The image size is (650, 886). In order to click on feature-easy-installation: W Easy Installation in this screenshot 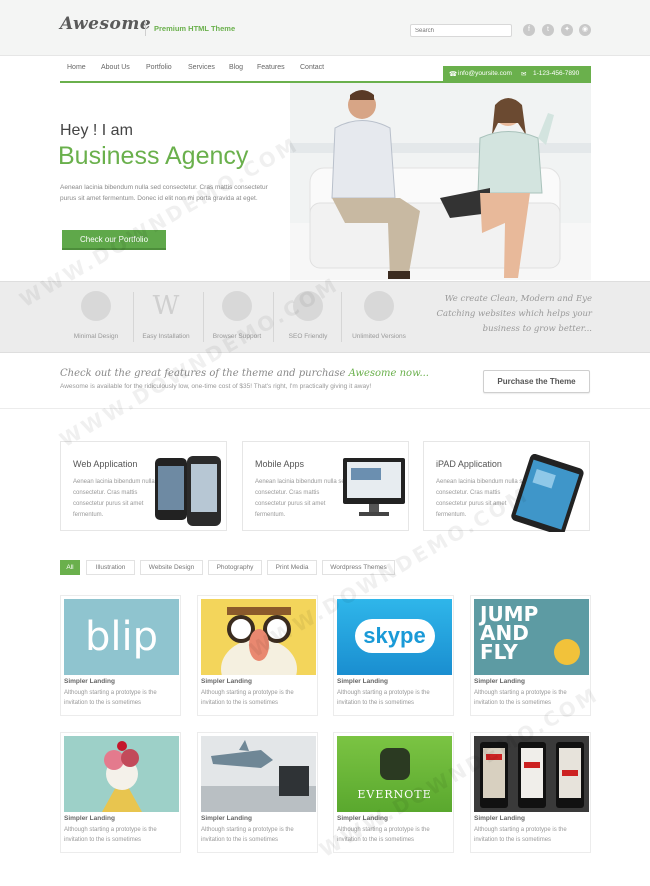, I will do `click(166, 315)`.